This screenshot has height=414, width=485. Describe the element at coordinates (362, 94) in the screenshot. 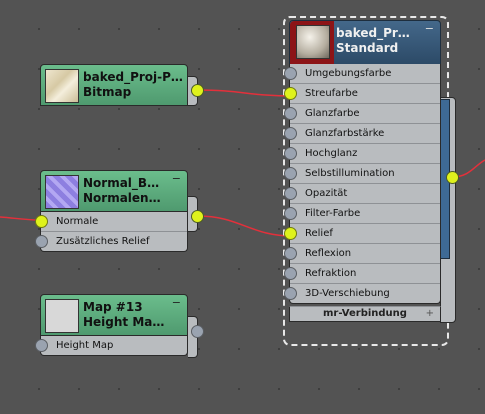

I see `slot-streufarbe: Streufarbe` at that location.